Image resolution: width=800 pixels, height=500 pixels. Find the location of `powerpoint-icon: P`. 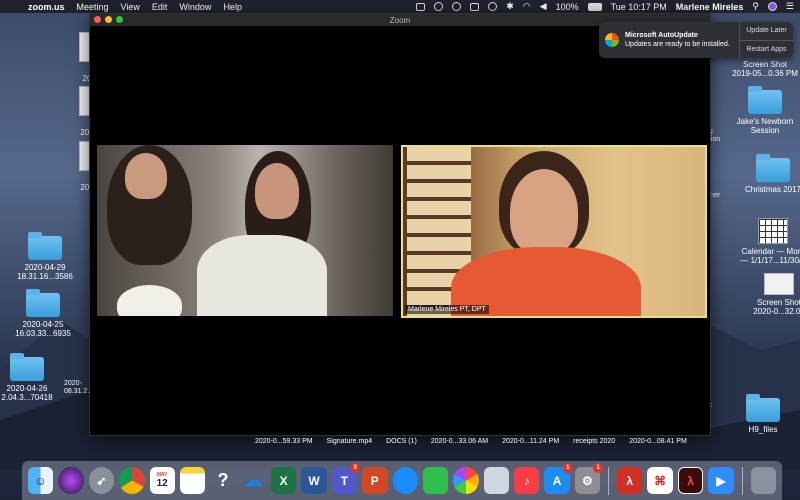

powerpoint-icon: P is located at coordinates (375, 480).